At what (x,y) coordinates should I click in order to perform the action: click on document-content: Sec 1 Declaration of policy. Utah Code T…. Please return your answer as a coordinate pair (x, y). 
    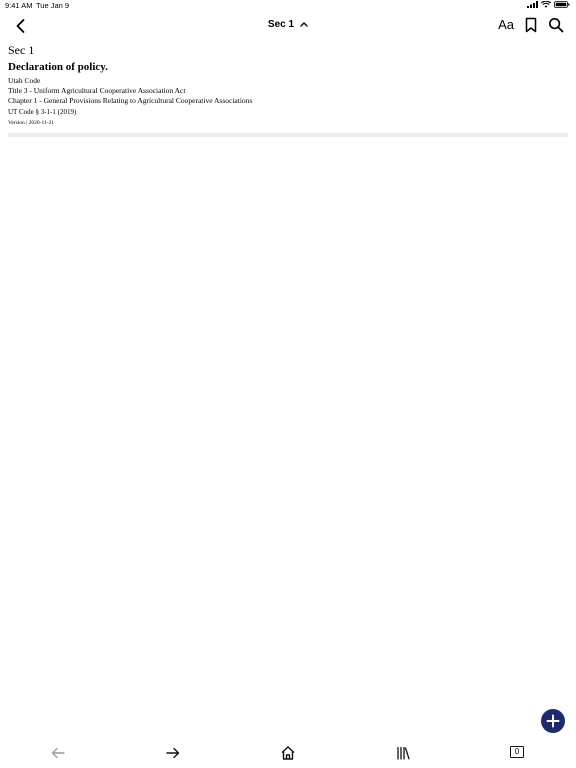
    Looking at the image, I should click on (288, 85).